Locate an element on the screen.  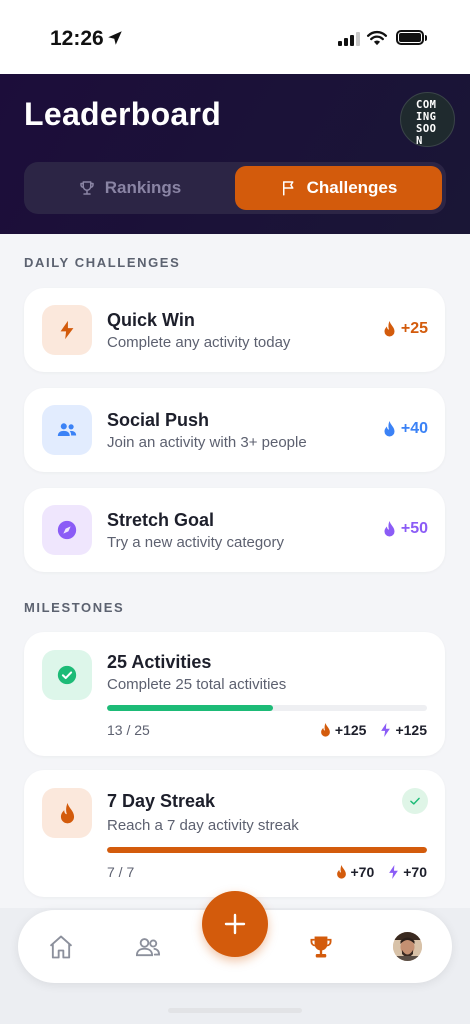
milestone-subtitle: Reach a 7 day activity streak is located at coordinates (203, 825).